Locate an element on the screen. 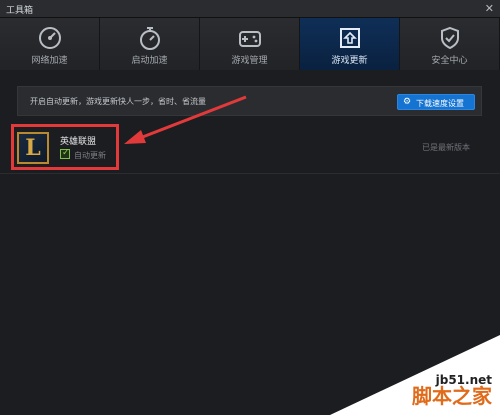  tab-label: 游戏更新 is located at coordinates (349, 61).